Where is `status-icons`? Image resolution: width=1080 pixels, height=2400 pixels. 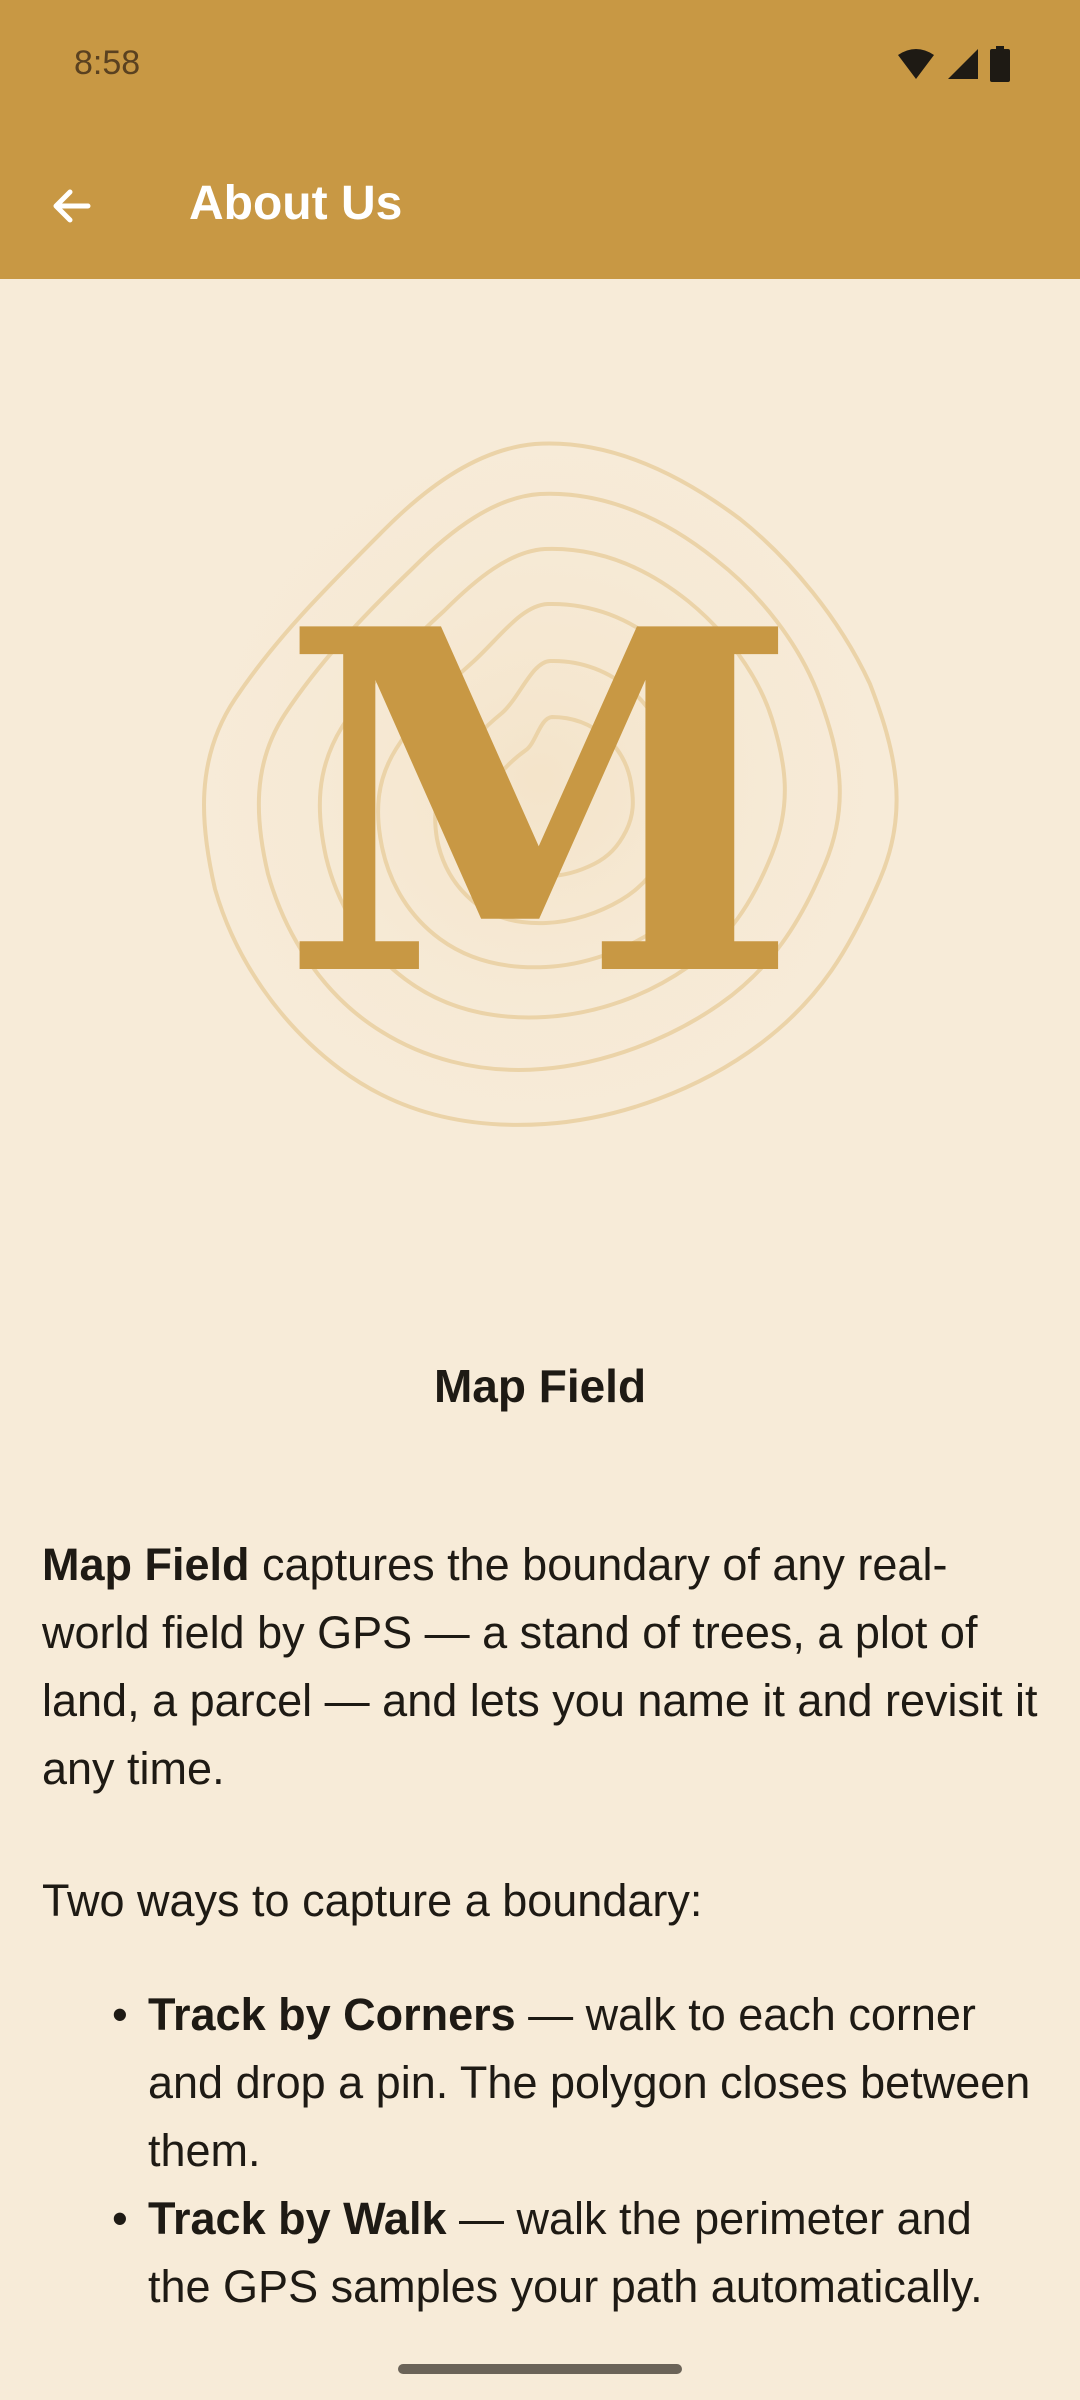
status-icons is located at coordinates (953, 64).